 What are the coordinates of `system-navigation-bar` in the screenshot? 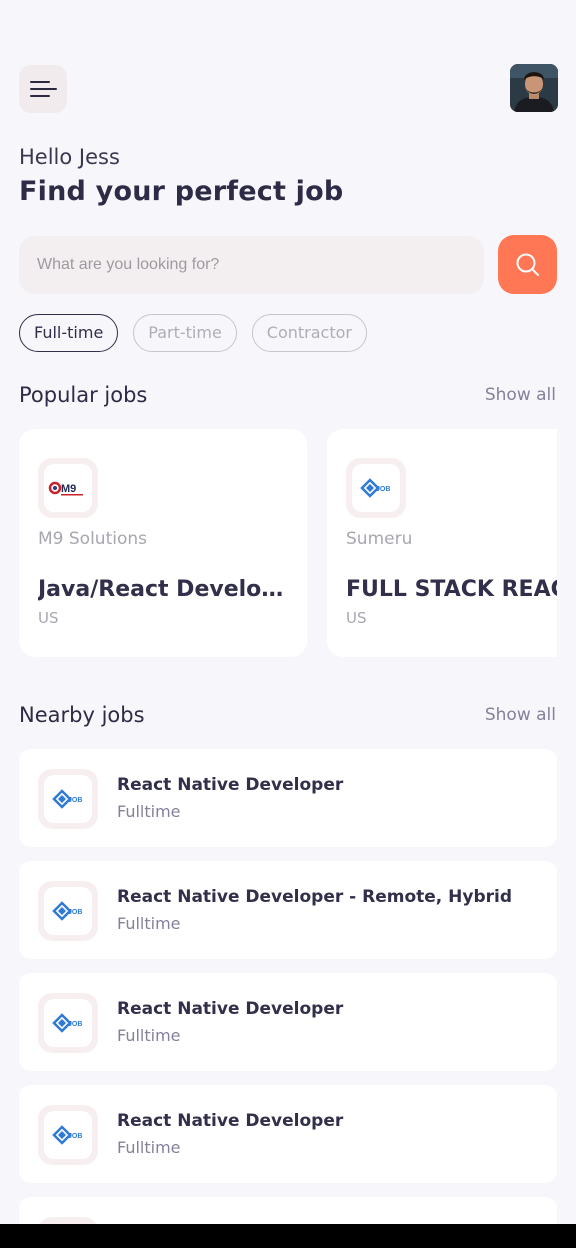 It's located at (288, 1236).